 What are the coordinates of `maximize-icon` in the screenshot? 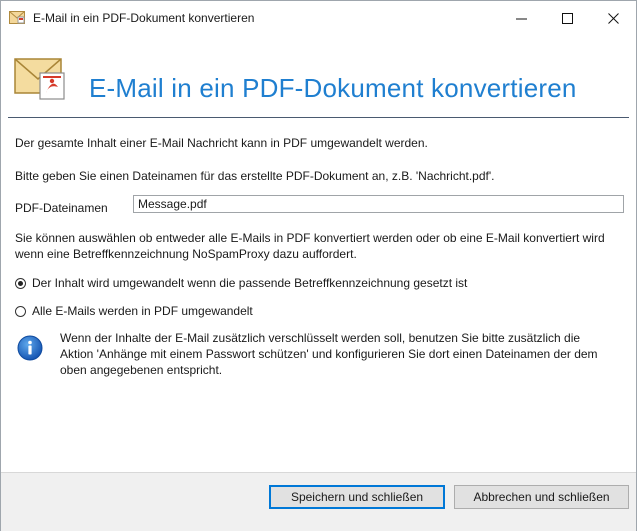 It's located at (567, 18).